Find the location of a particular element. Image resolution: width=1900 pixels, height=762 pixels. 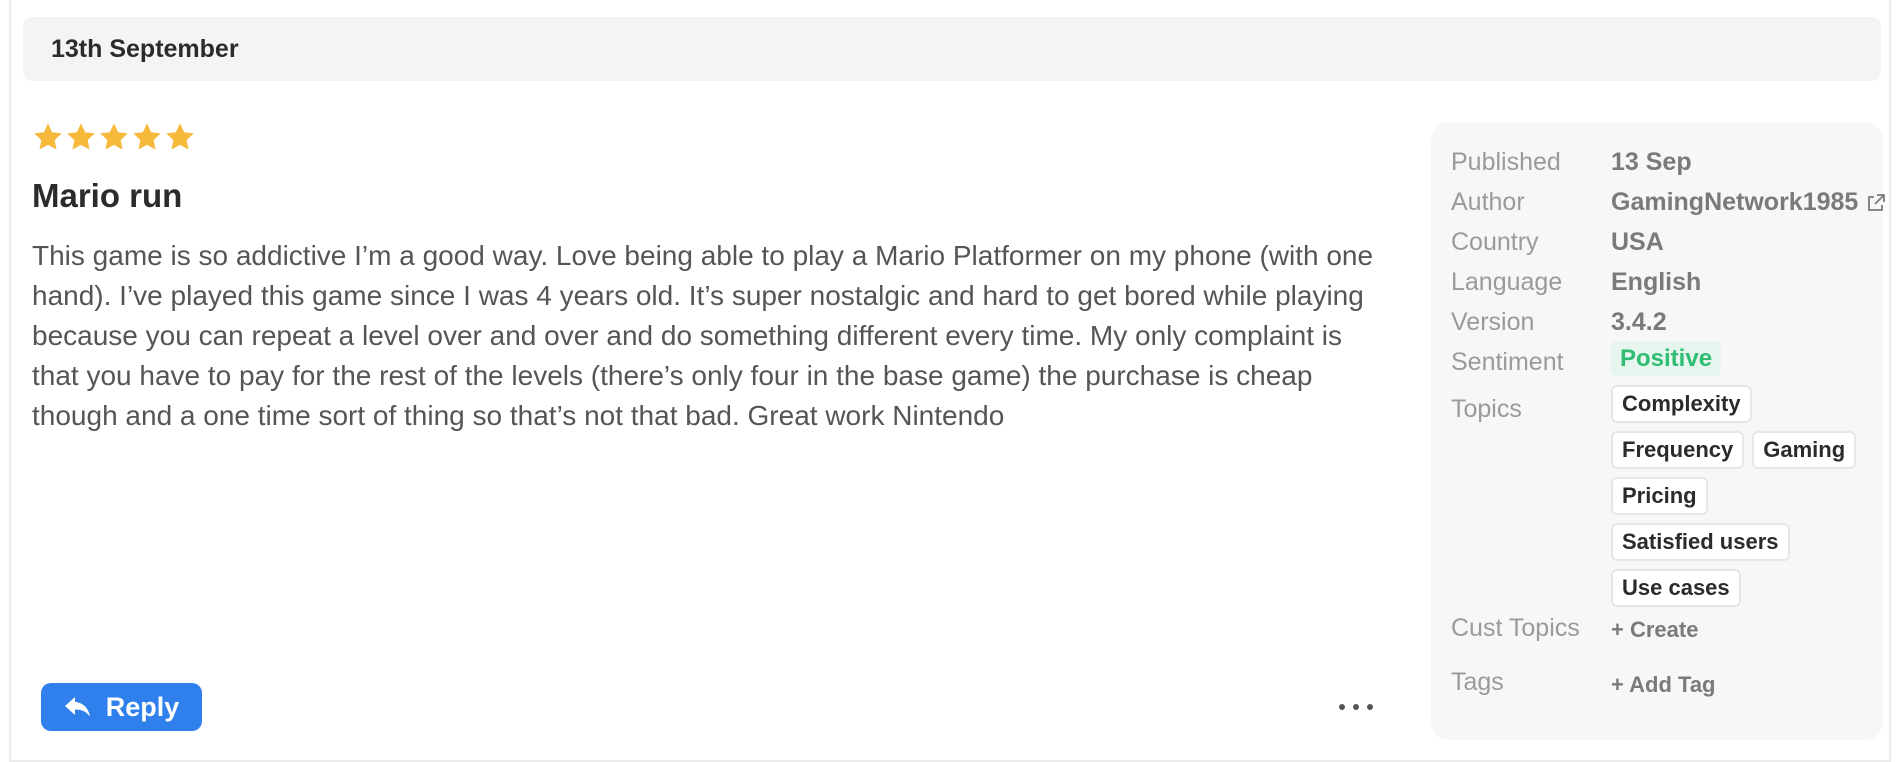

country-value: USA is located at coordinates (1637, 242).